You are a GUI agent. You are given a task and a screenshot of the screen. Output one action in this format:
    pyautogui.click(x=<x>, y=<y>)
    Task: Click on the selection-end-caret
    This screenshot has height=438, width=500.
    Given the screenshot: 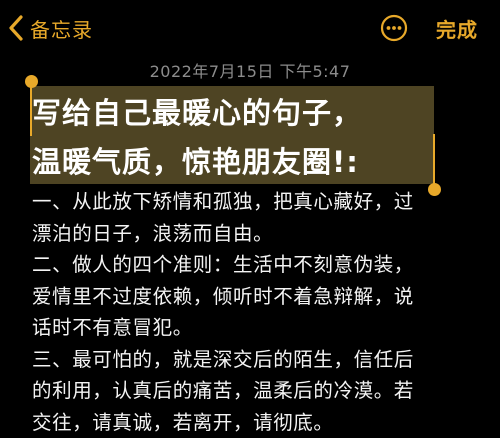 What is the action you would take?
    pyautogui.click(x=434, y=160)
    